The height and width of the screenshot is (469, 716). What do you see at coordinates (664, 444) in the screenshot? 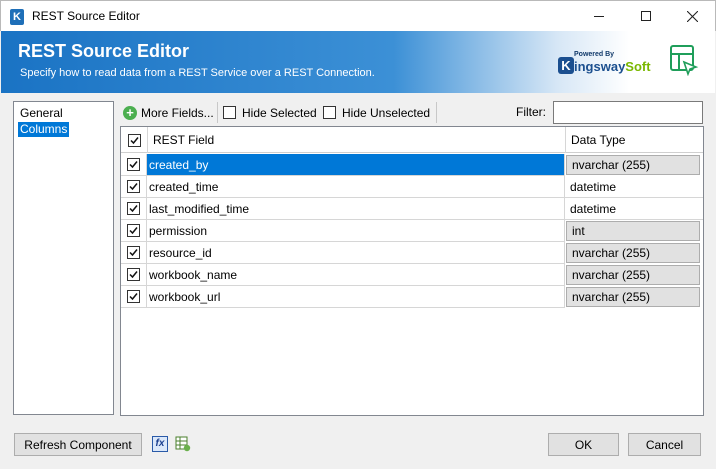
I see `cancel-button: Cancel` at bounding box center [664, 444].